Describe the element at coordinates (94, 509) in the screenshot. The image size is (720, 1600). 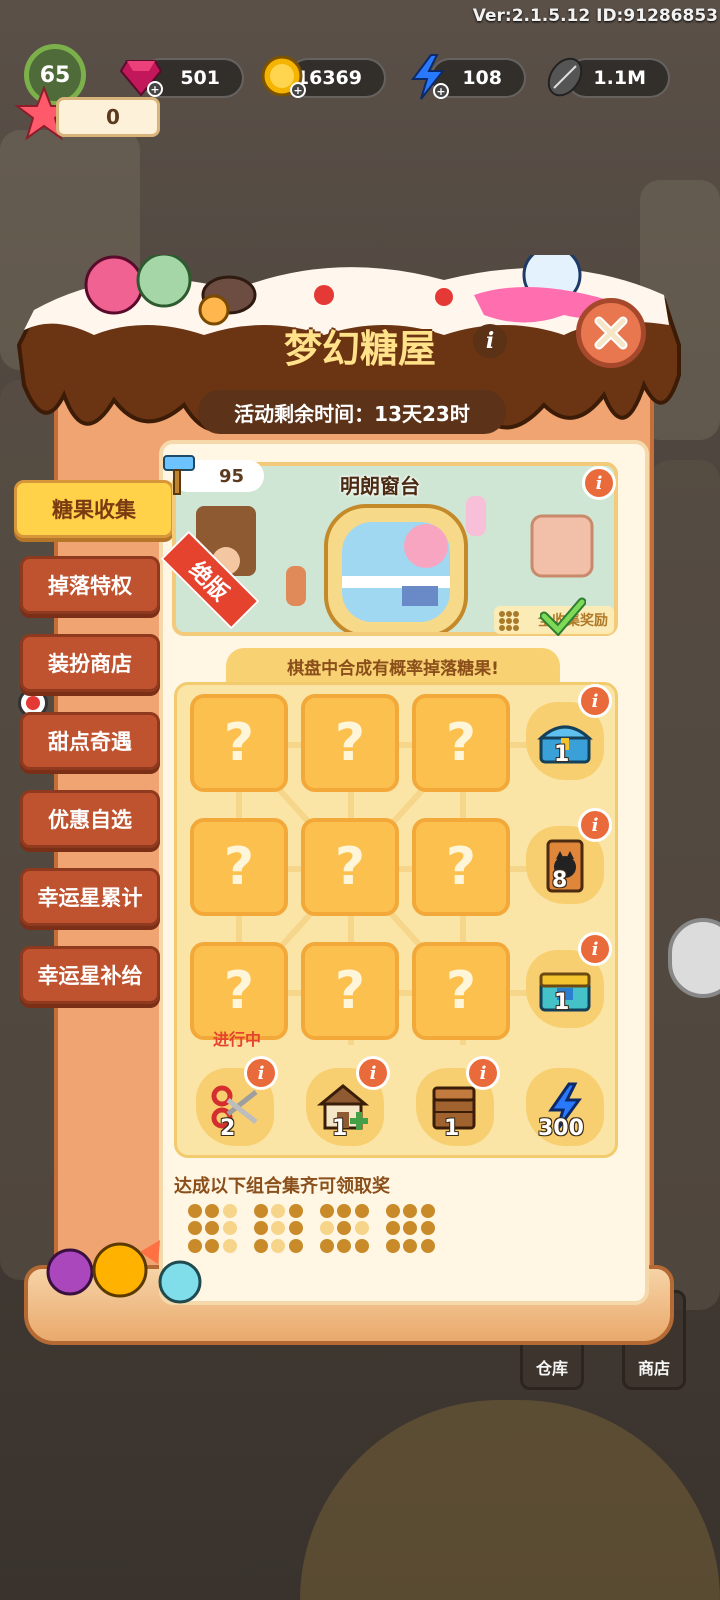
I see `tab-candy-collect: 糖果收集` at that location.